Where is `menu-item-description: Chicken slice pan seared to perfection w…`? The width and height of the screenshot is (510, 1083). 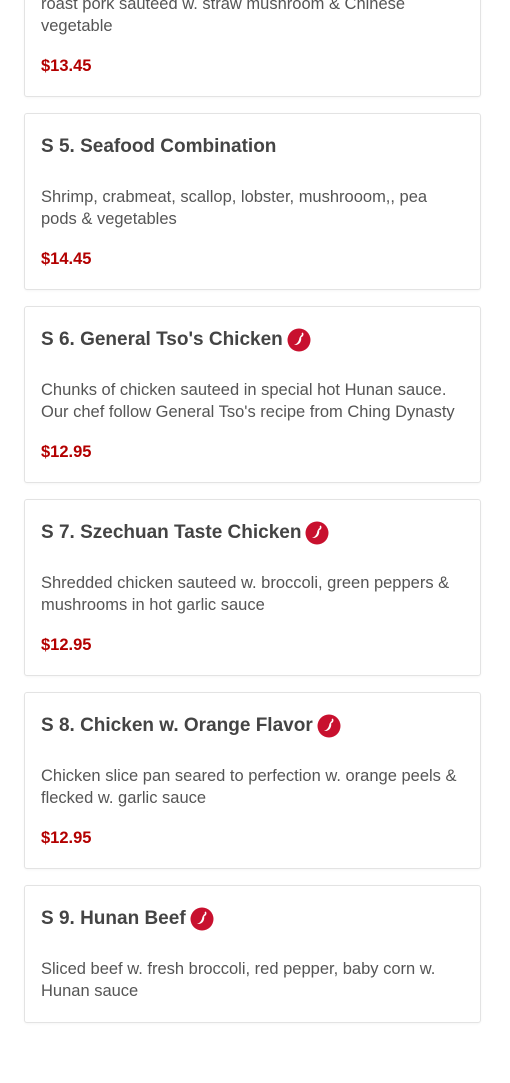
menu-item-description: Chicken slice pan seared to perfection w… is located at coordinates (249, 787).